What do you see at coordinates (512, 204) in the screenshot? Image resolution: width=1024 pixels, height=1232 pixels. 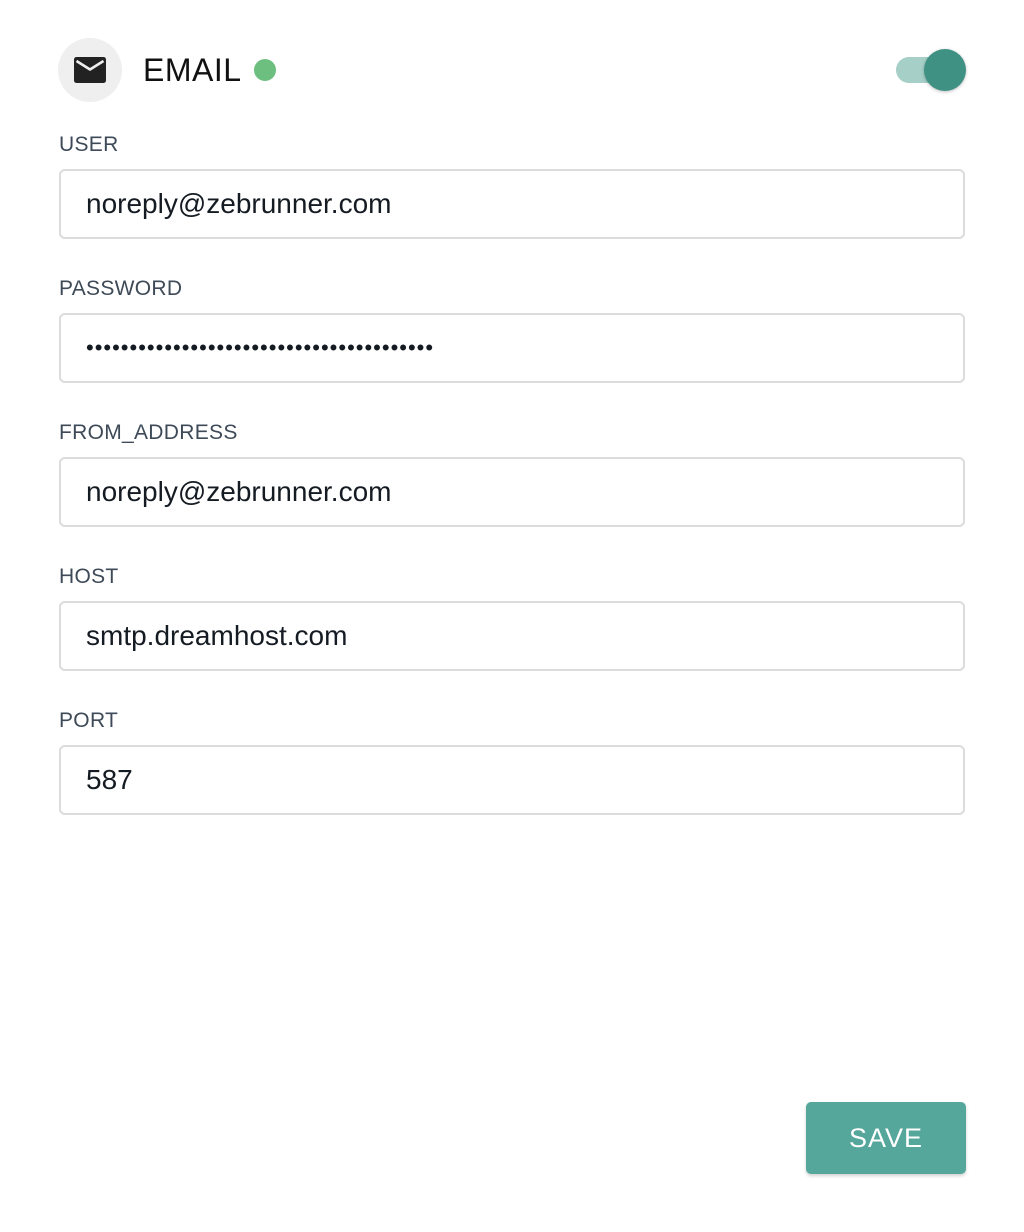 I see `user-input` at bounding box center [512, 204].